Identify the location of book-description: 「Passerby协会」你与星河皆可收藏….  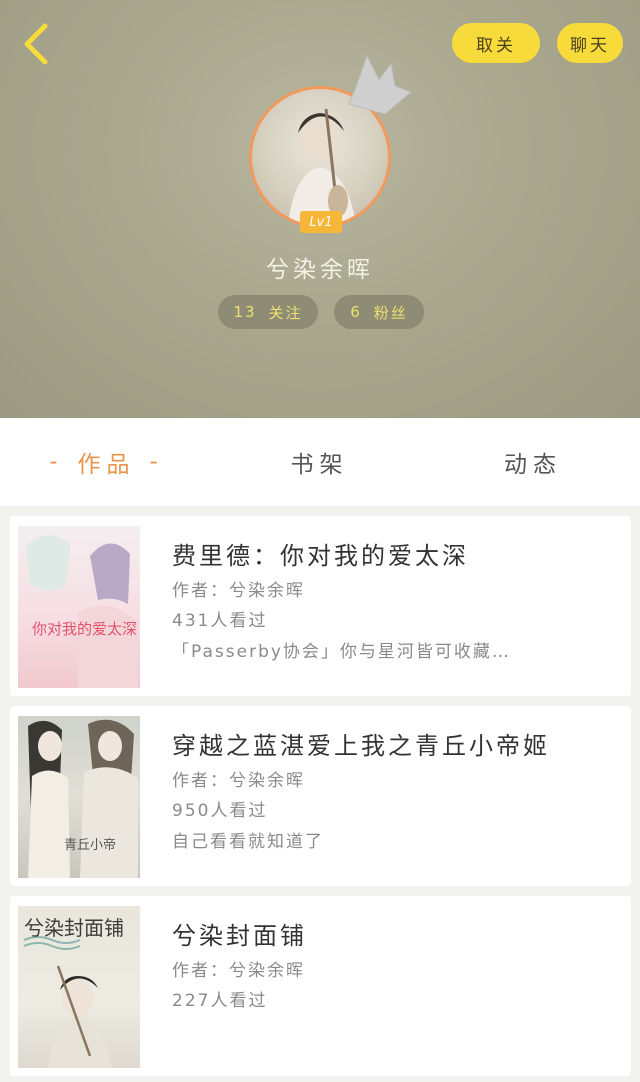
(341, 652).